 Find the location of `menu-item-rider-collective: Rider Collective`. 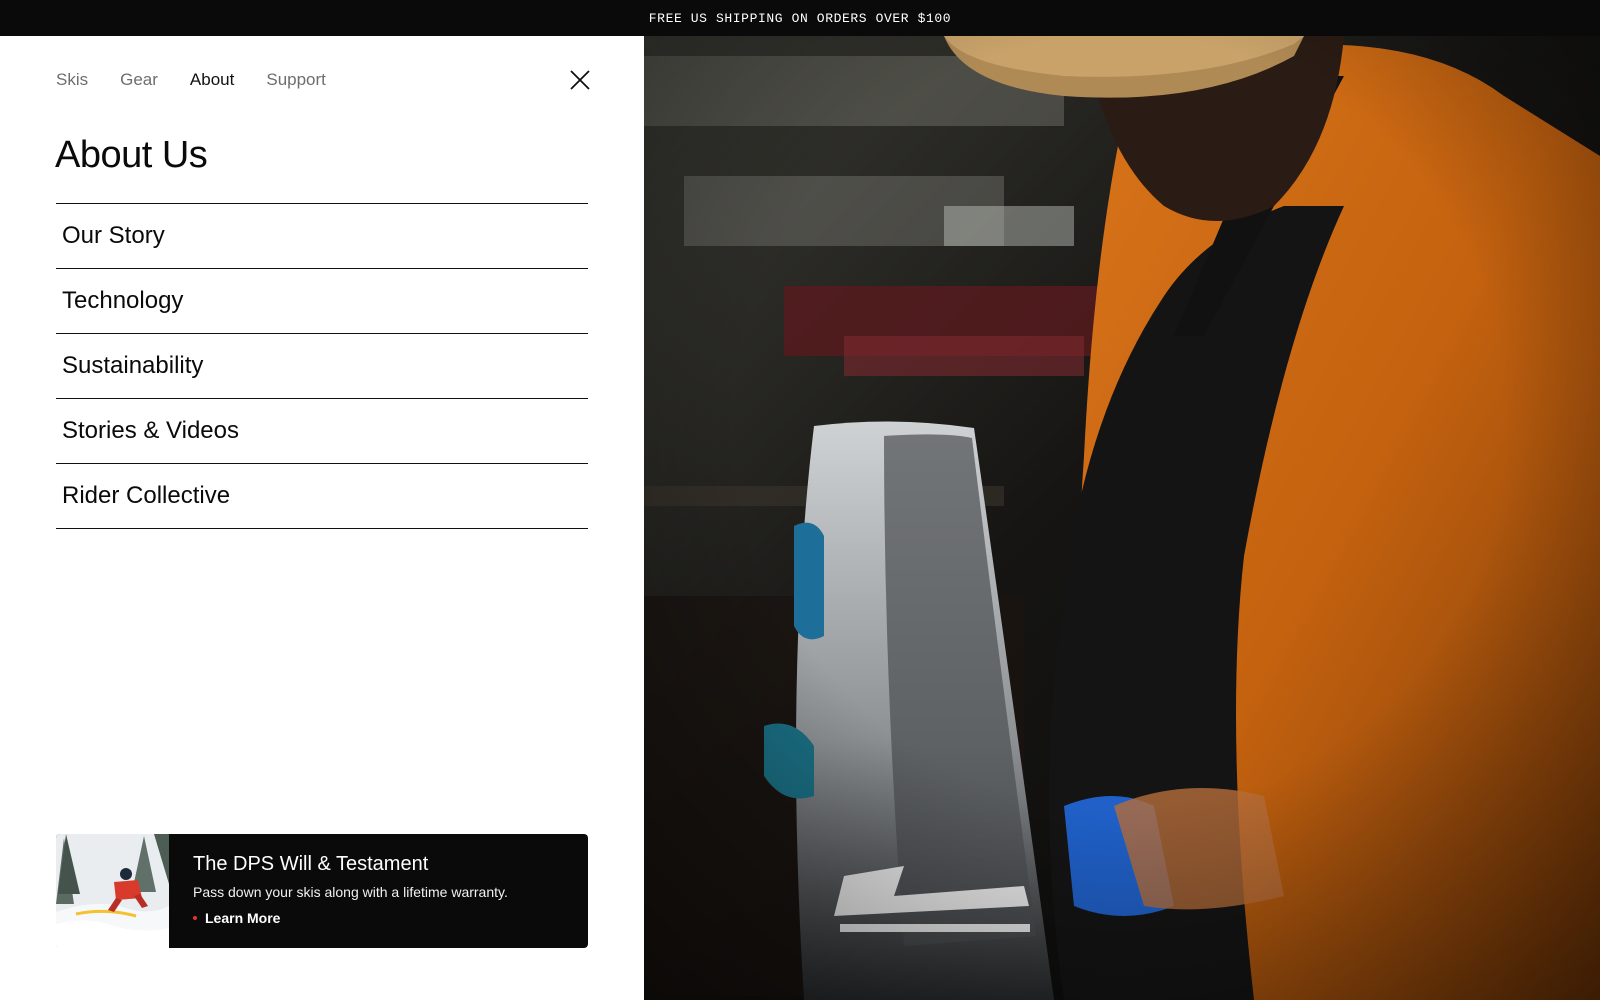

menu-item-rider-collective: Rider Collective is located at coordinates (322, 496).